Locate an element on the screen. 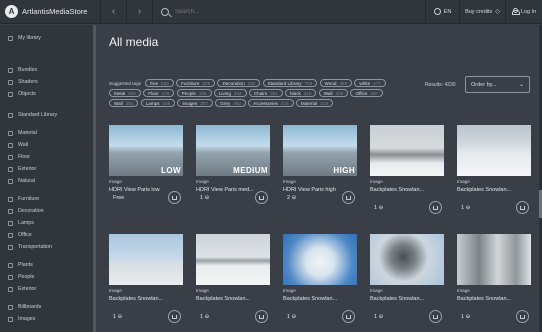  sidebar-item-lamps: Lamps is located at coordinates (21, 223).